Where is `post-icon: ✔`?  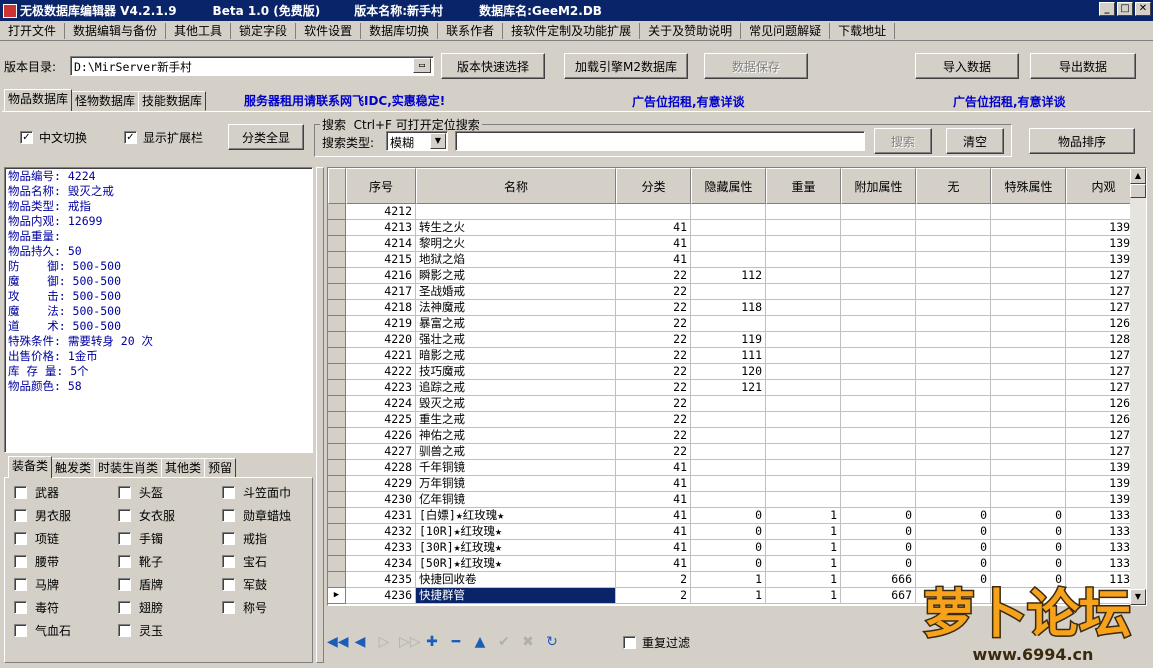
post-icon: ✔ is located at coordinates (504, 642).